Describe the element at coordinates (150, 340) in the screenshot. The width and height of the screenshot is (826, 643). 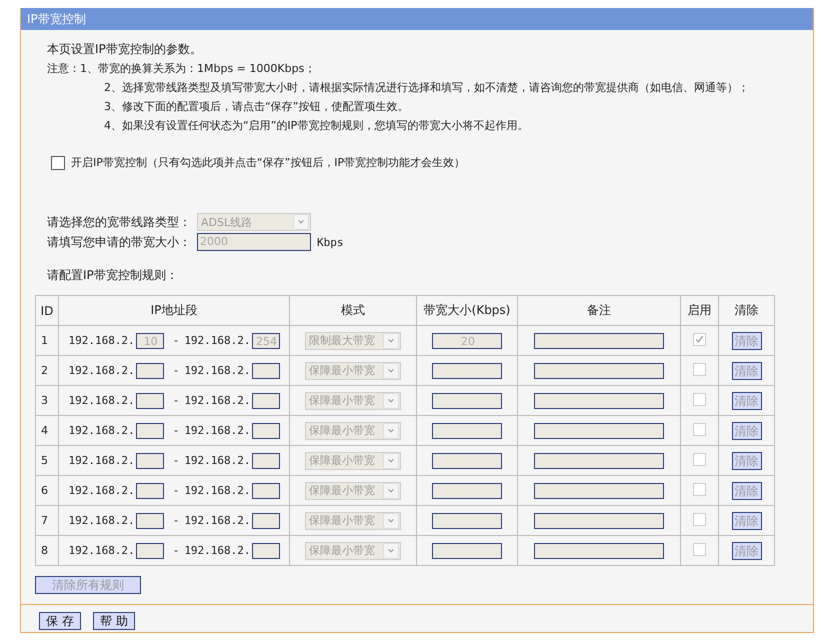
I see `ip-start-field: 10` at that location.